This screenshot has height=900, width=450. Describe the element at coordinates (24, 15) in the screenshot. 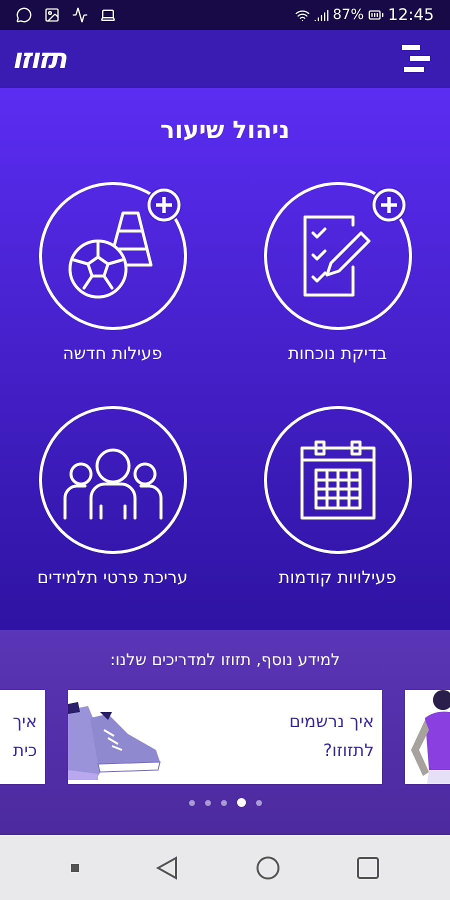

I see `chat-icon` at that location.